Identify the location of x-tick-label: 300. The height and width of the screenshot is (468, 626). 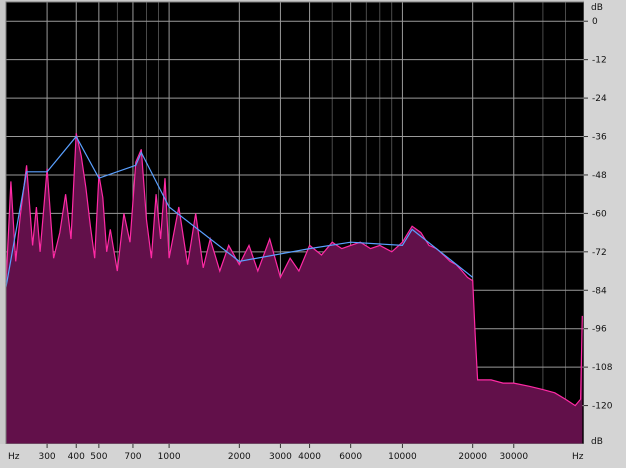
(46, 457).